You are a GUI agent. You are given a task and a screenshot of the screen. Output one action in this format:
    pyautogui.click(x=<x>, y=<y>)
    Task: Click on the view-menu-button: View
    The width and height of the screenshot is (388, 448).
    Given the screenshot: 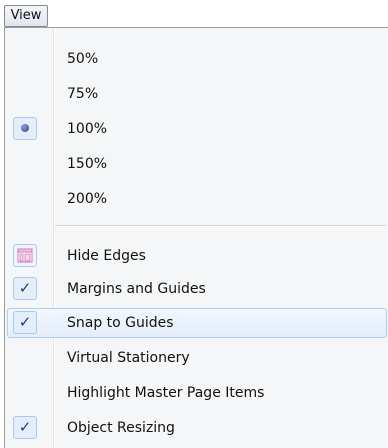 What is the action you would take?
    pyautogui.click(x=26, y=16)
    